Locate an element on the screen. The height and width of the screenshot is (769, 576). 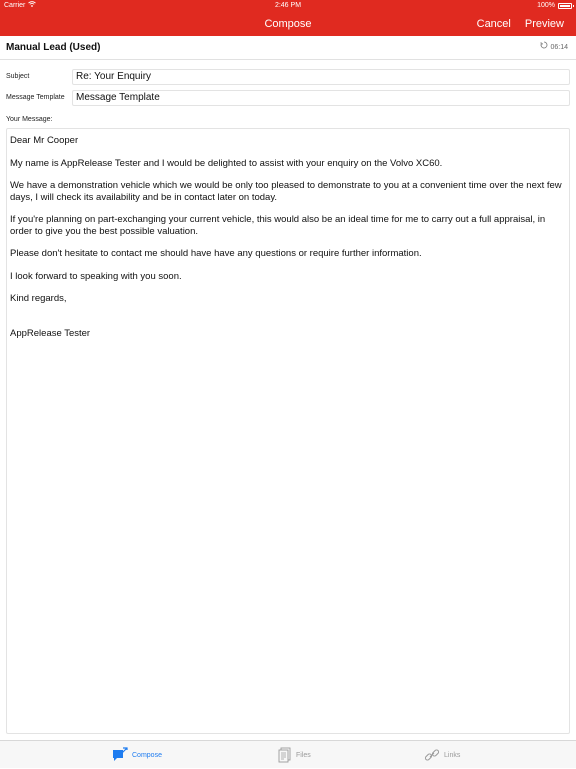
tab-links-label: Links is located at coordinates (452, 755).